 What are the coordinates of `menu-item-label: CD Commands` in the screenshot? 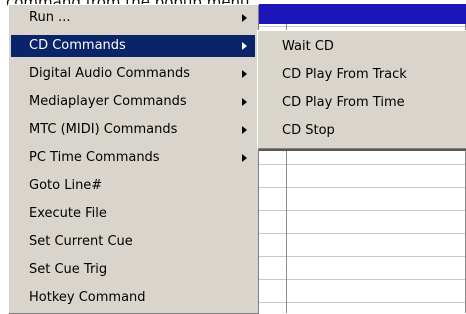 It's located at (77, 45).